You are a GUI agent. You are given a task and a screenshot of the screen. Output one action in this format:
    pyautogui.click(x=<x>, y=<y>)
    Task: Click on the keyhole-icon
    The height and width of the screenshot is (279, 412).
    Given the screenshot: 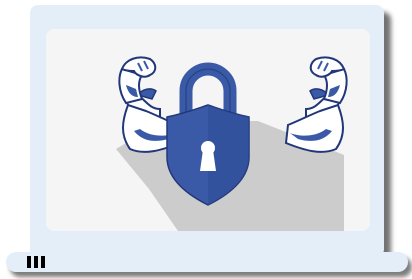 What is the action you would take?
    pyautogui.click(x=208, y=156)
    